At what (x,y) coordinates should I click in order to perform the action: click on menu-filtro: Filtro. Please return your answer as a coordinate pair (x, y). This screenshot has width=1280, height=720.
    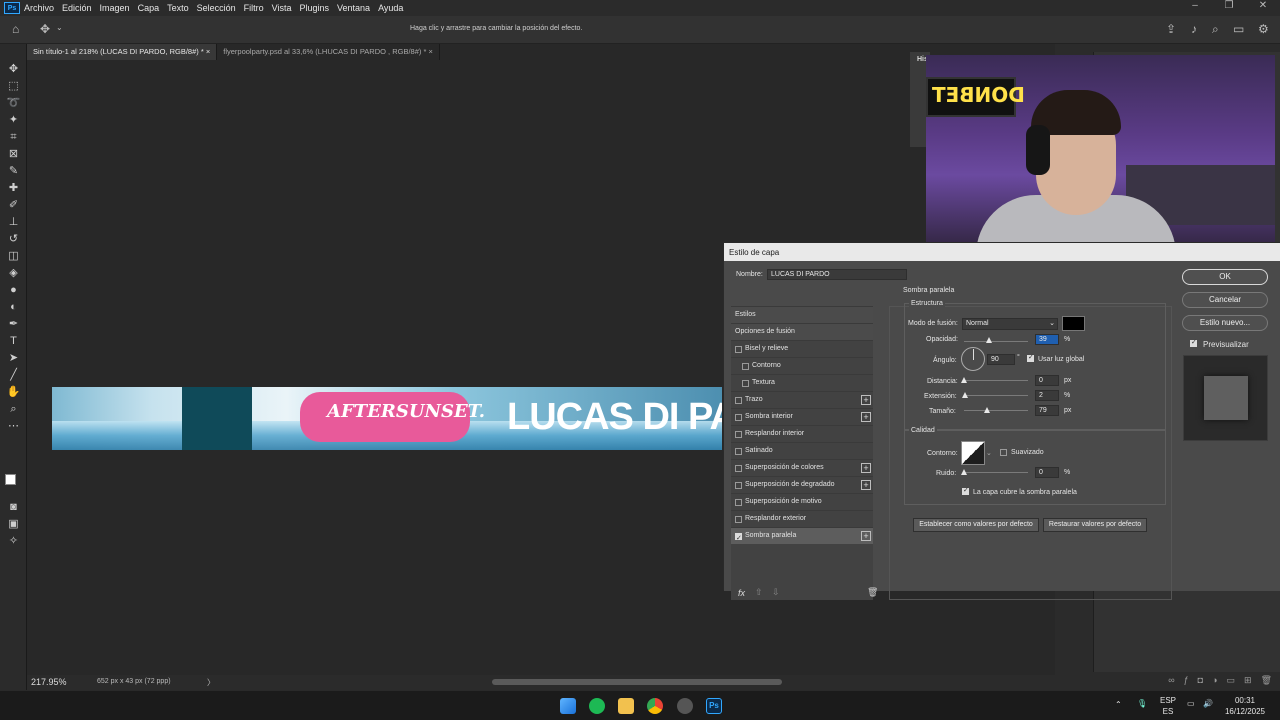
    Looking at the image, I should click on (254, 8).